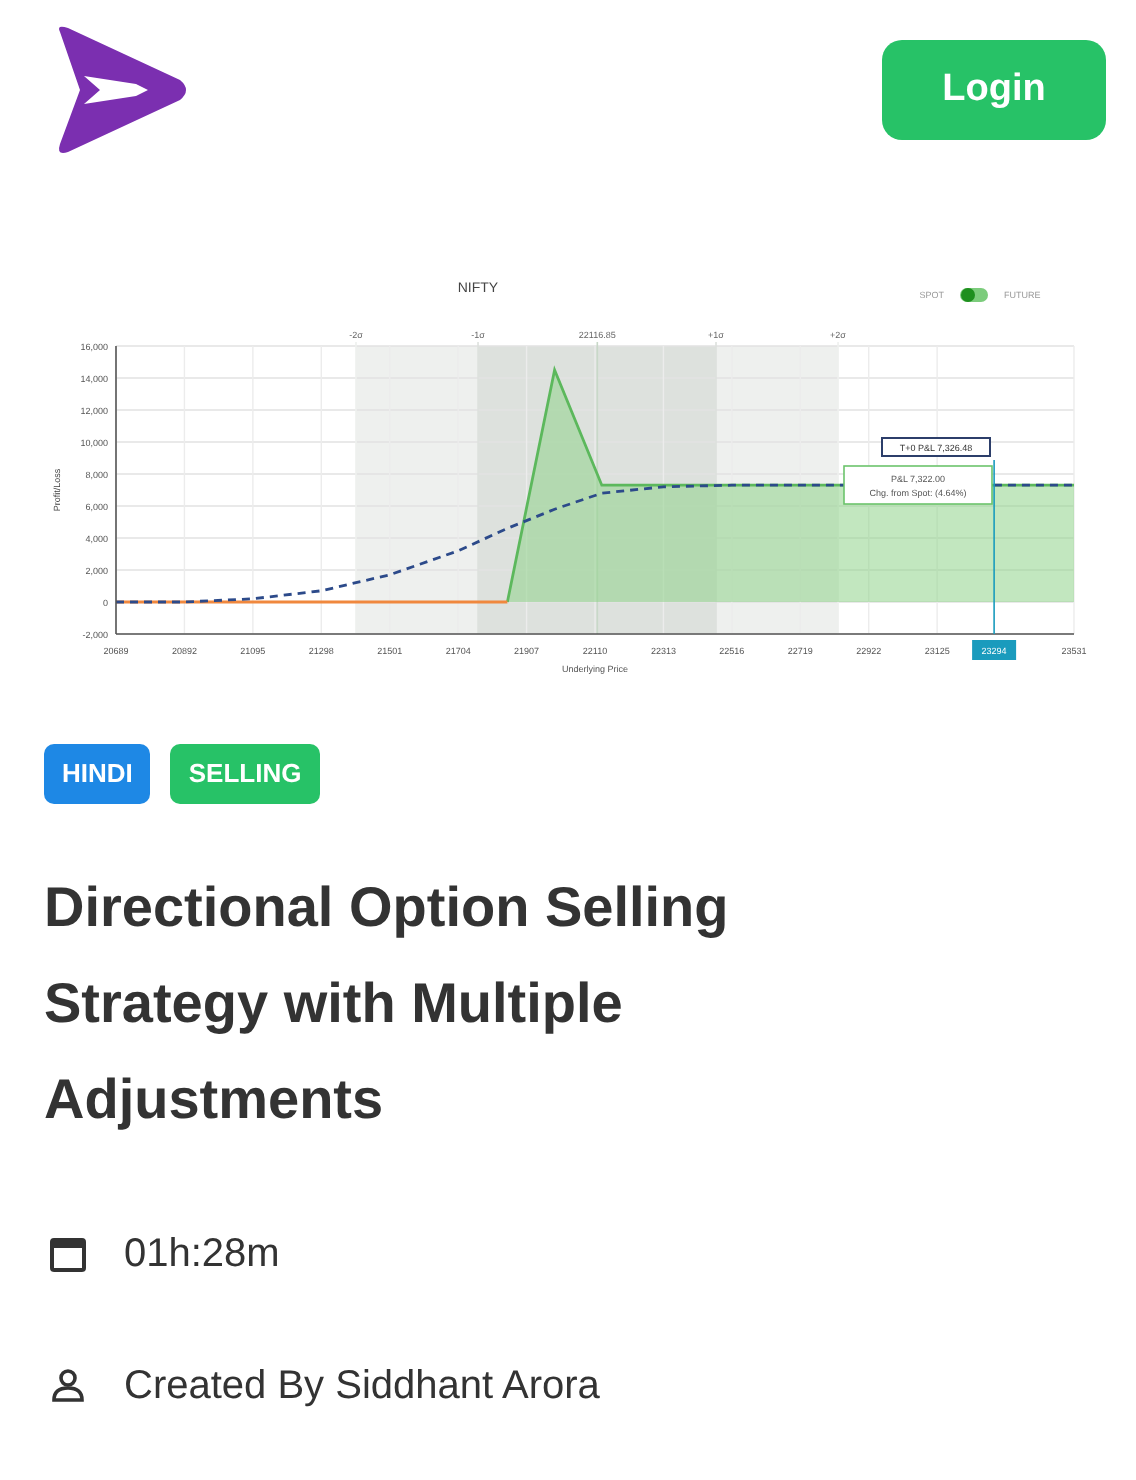 This screenshot has width=1136, height=1480. Describe the element at coordinates (387, 1004) in the screenshot. I see `course-title: Directional Option Selling Strategy with Multiple Adjustments` at that location.